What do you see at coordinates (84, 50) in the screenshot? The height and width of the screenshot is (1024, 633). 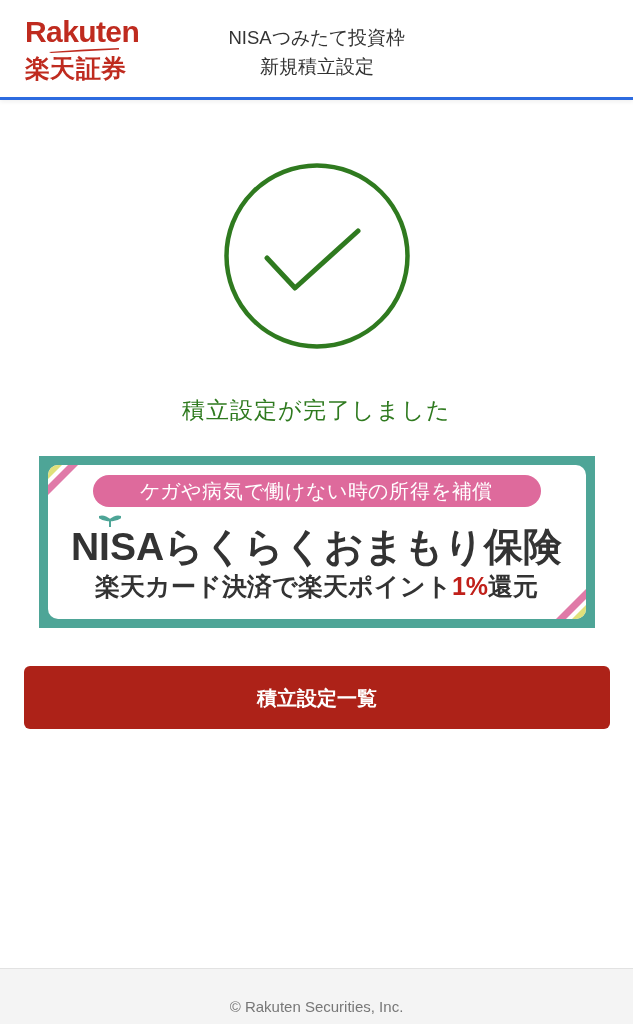 I see `swoosh-icon` at bounding box center [84, 50].